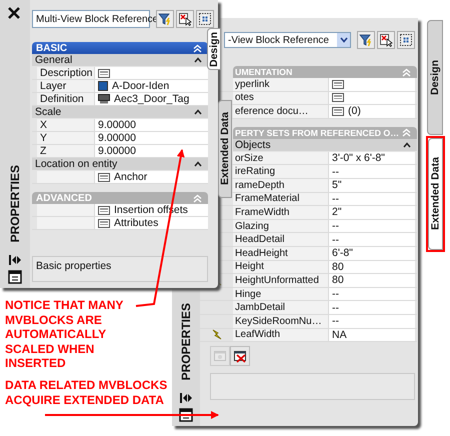  What do you see at coordinates (97, 19) in the screenshot?
I see `dropdown-value: Multi-View Block Reference` at bounding box center [97, 19].